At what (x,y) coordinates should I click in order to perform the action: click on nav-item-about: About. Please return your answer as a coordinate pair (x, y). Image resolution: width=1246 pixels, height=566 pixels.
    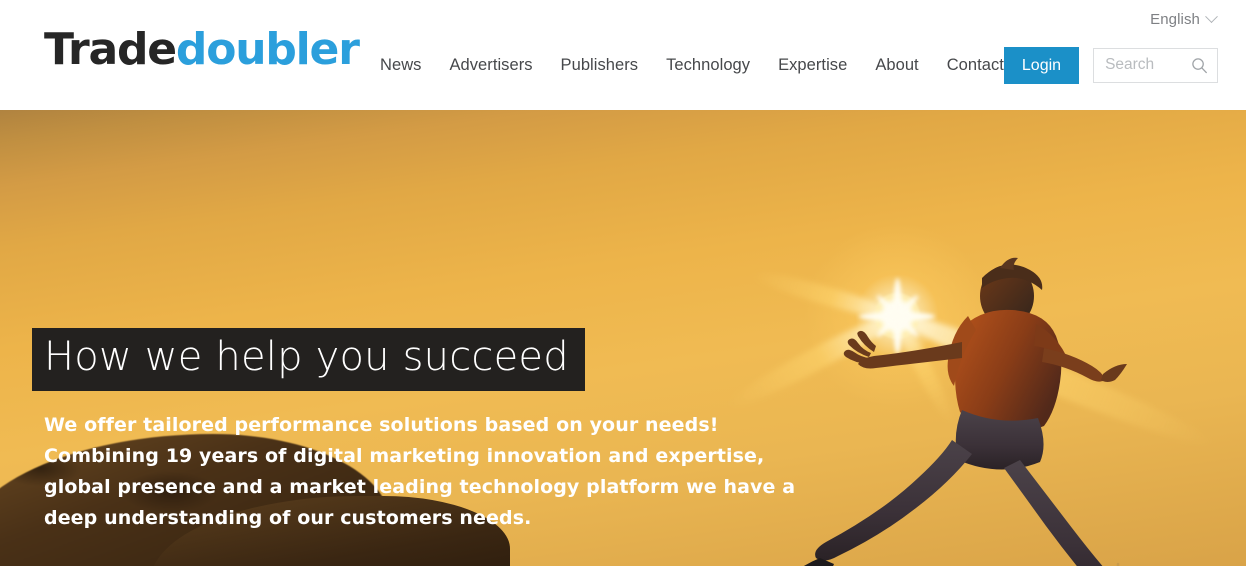
    Looking at the image, I should click on (896, 65).